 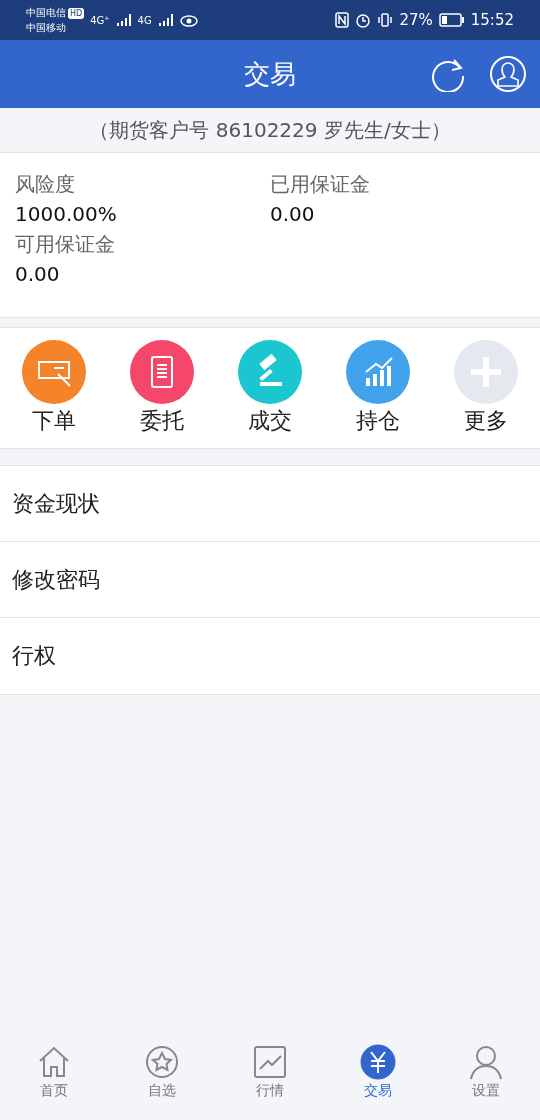 What do you see at coordinates (54, 1079) in the screenshot?
I see `nav-tab: 首页` at bounding box center [54, 1079].